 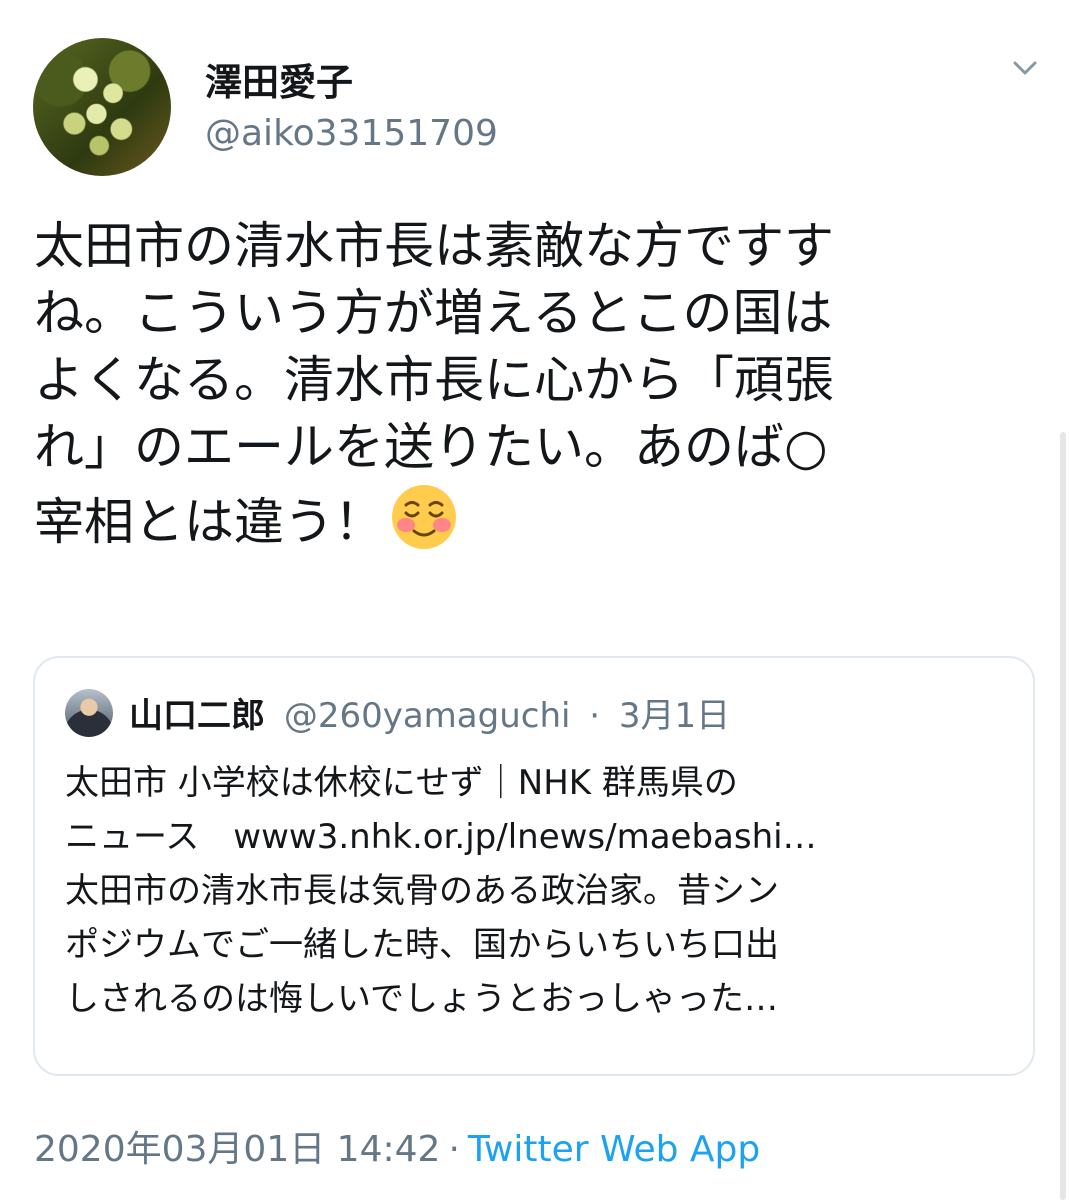 What do you see at coordinates (424, 517) in the screenshot?
I see `smiling-face-with-blush-icon` at bounding box center [424, 517].